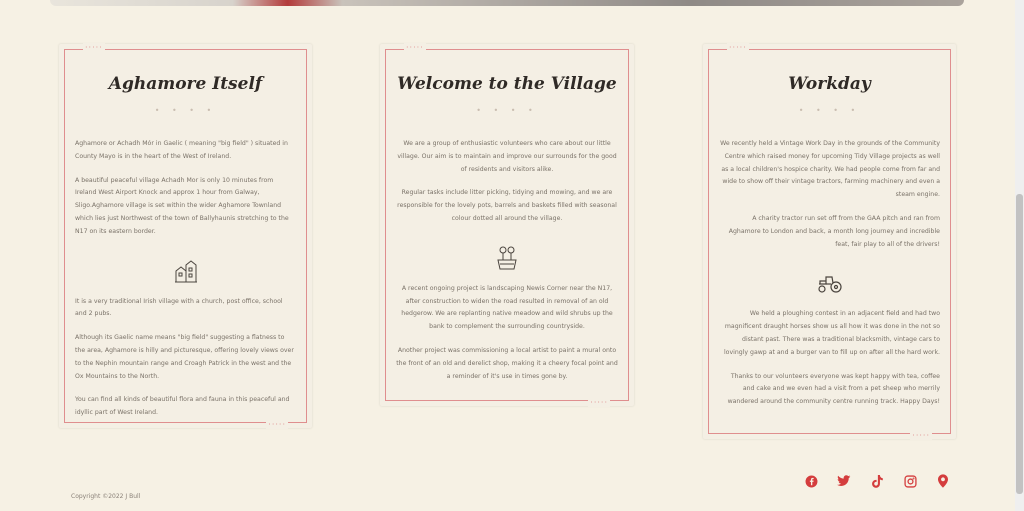 The image size is (1024, 511). Describe the element at coordinates (1019, 344) in the screenshot. I see `scrollbar-thumb` at that location.